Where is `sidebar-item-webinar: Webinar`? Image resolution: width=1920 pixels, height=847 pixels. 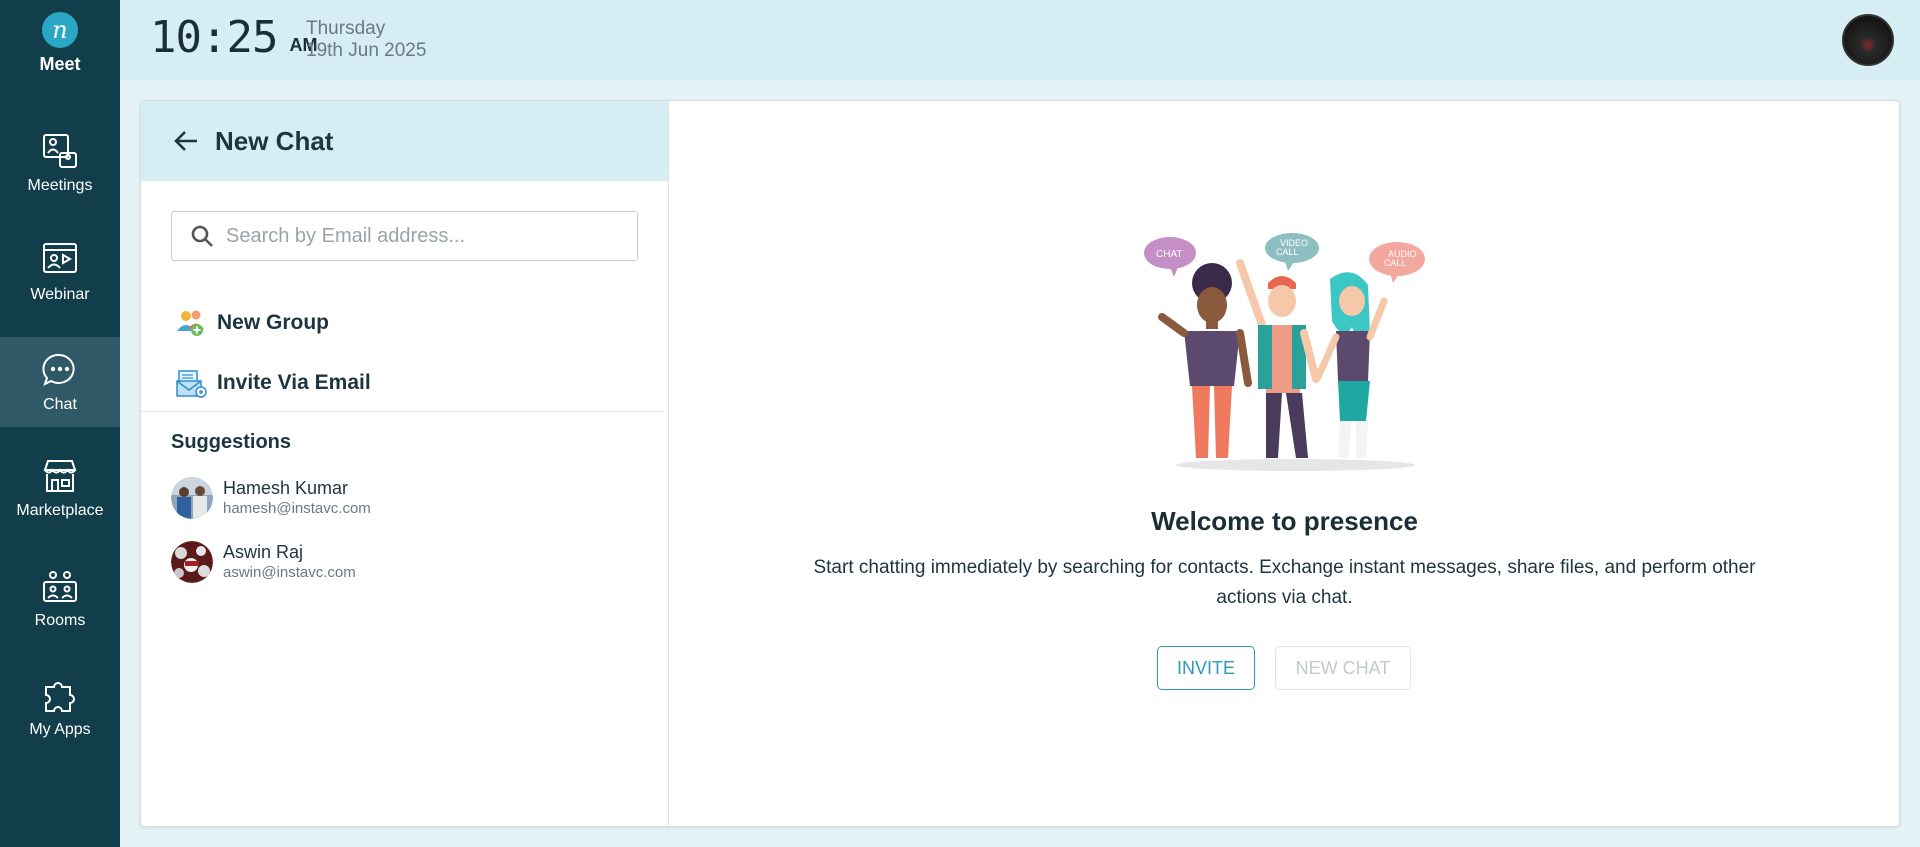 sidebar-item-webinar: Webinar is located at coordinates (60, 272).